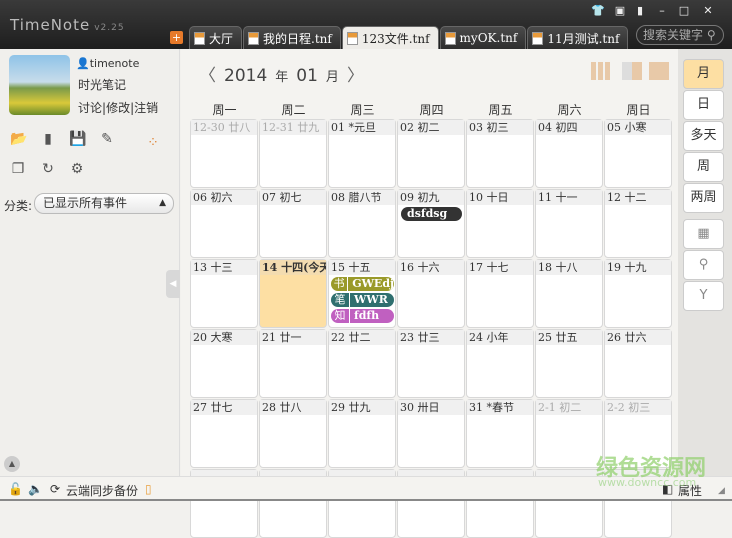  Describe the element at coordinates (638, 153) in the screenshot. I see `day-cell: 05 小寒` at that location.